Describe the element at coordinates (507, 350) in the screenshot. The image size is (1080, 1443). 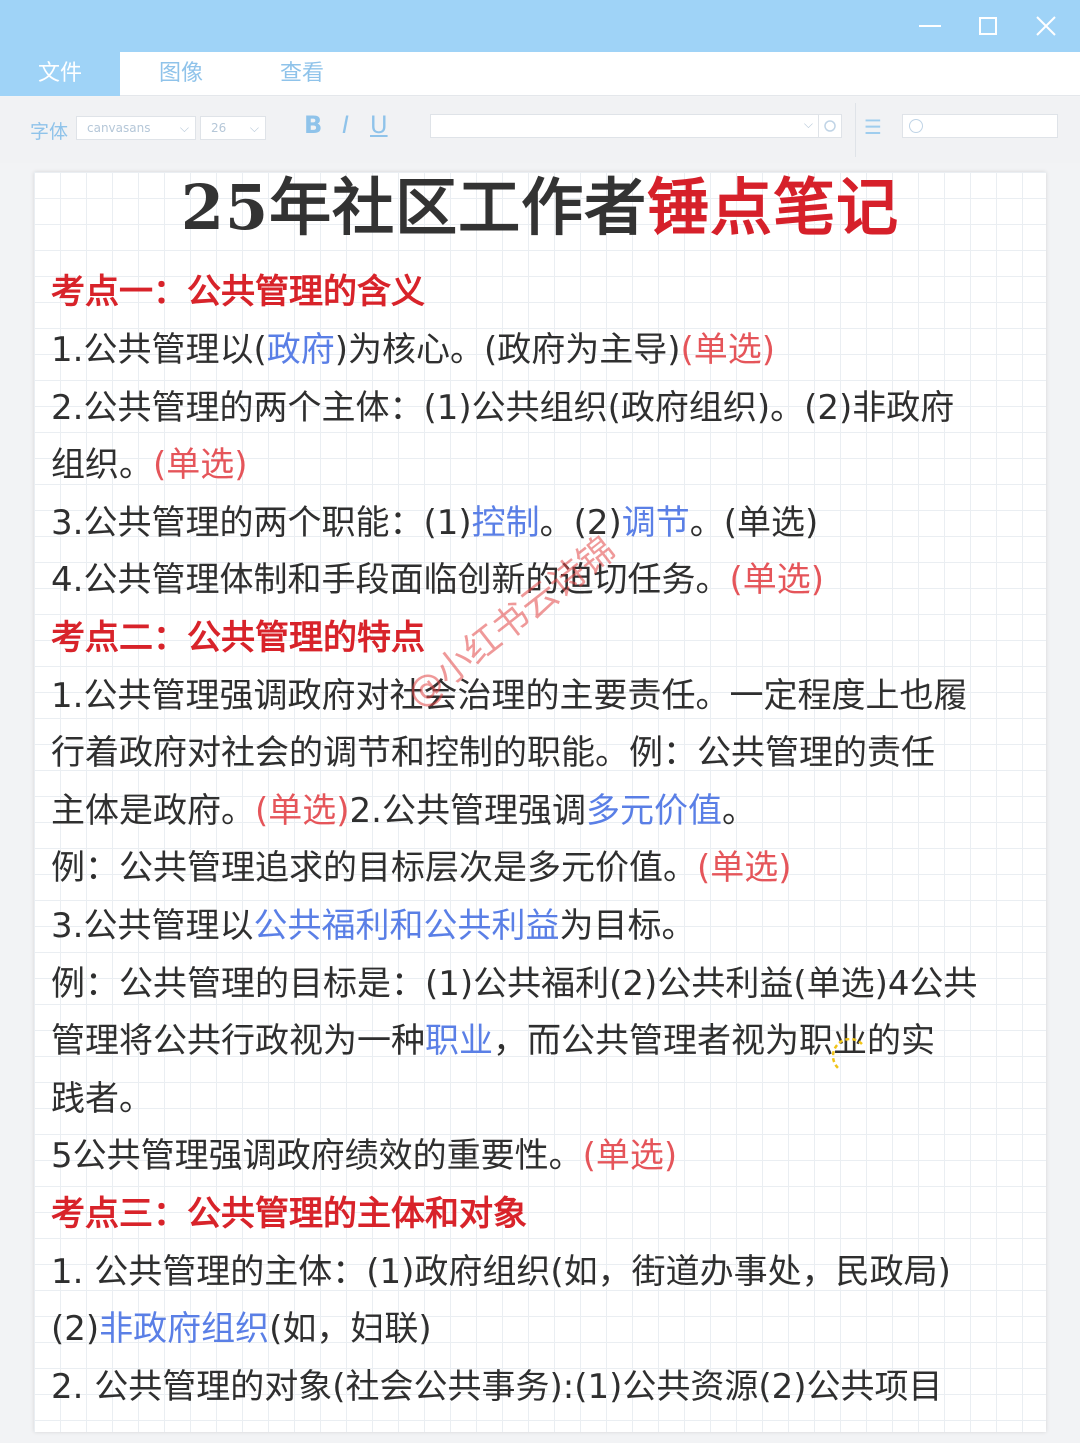
I see `text-run: )为核心。(政府为主导)` at that location.